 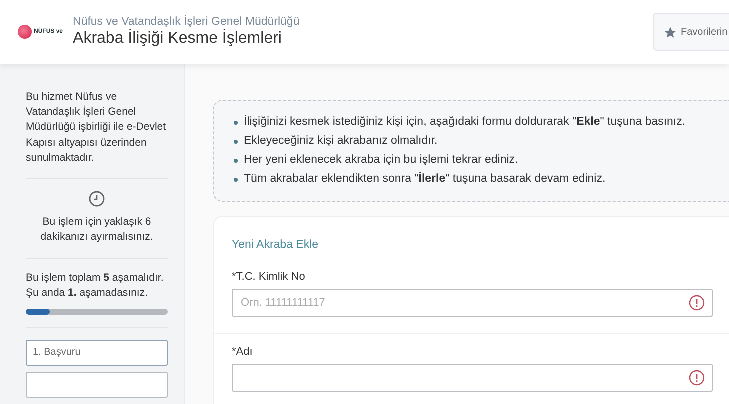 What do you see at coordinates (472, 302) in the screenshot?
I see `input-field: Örn. 11111111117` at bounding box center [472, 302].